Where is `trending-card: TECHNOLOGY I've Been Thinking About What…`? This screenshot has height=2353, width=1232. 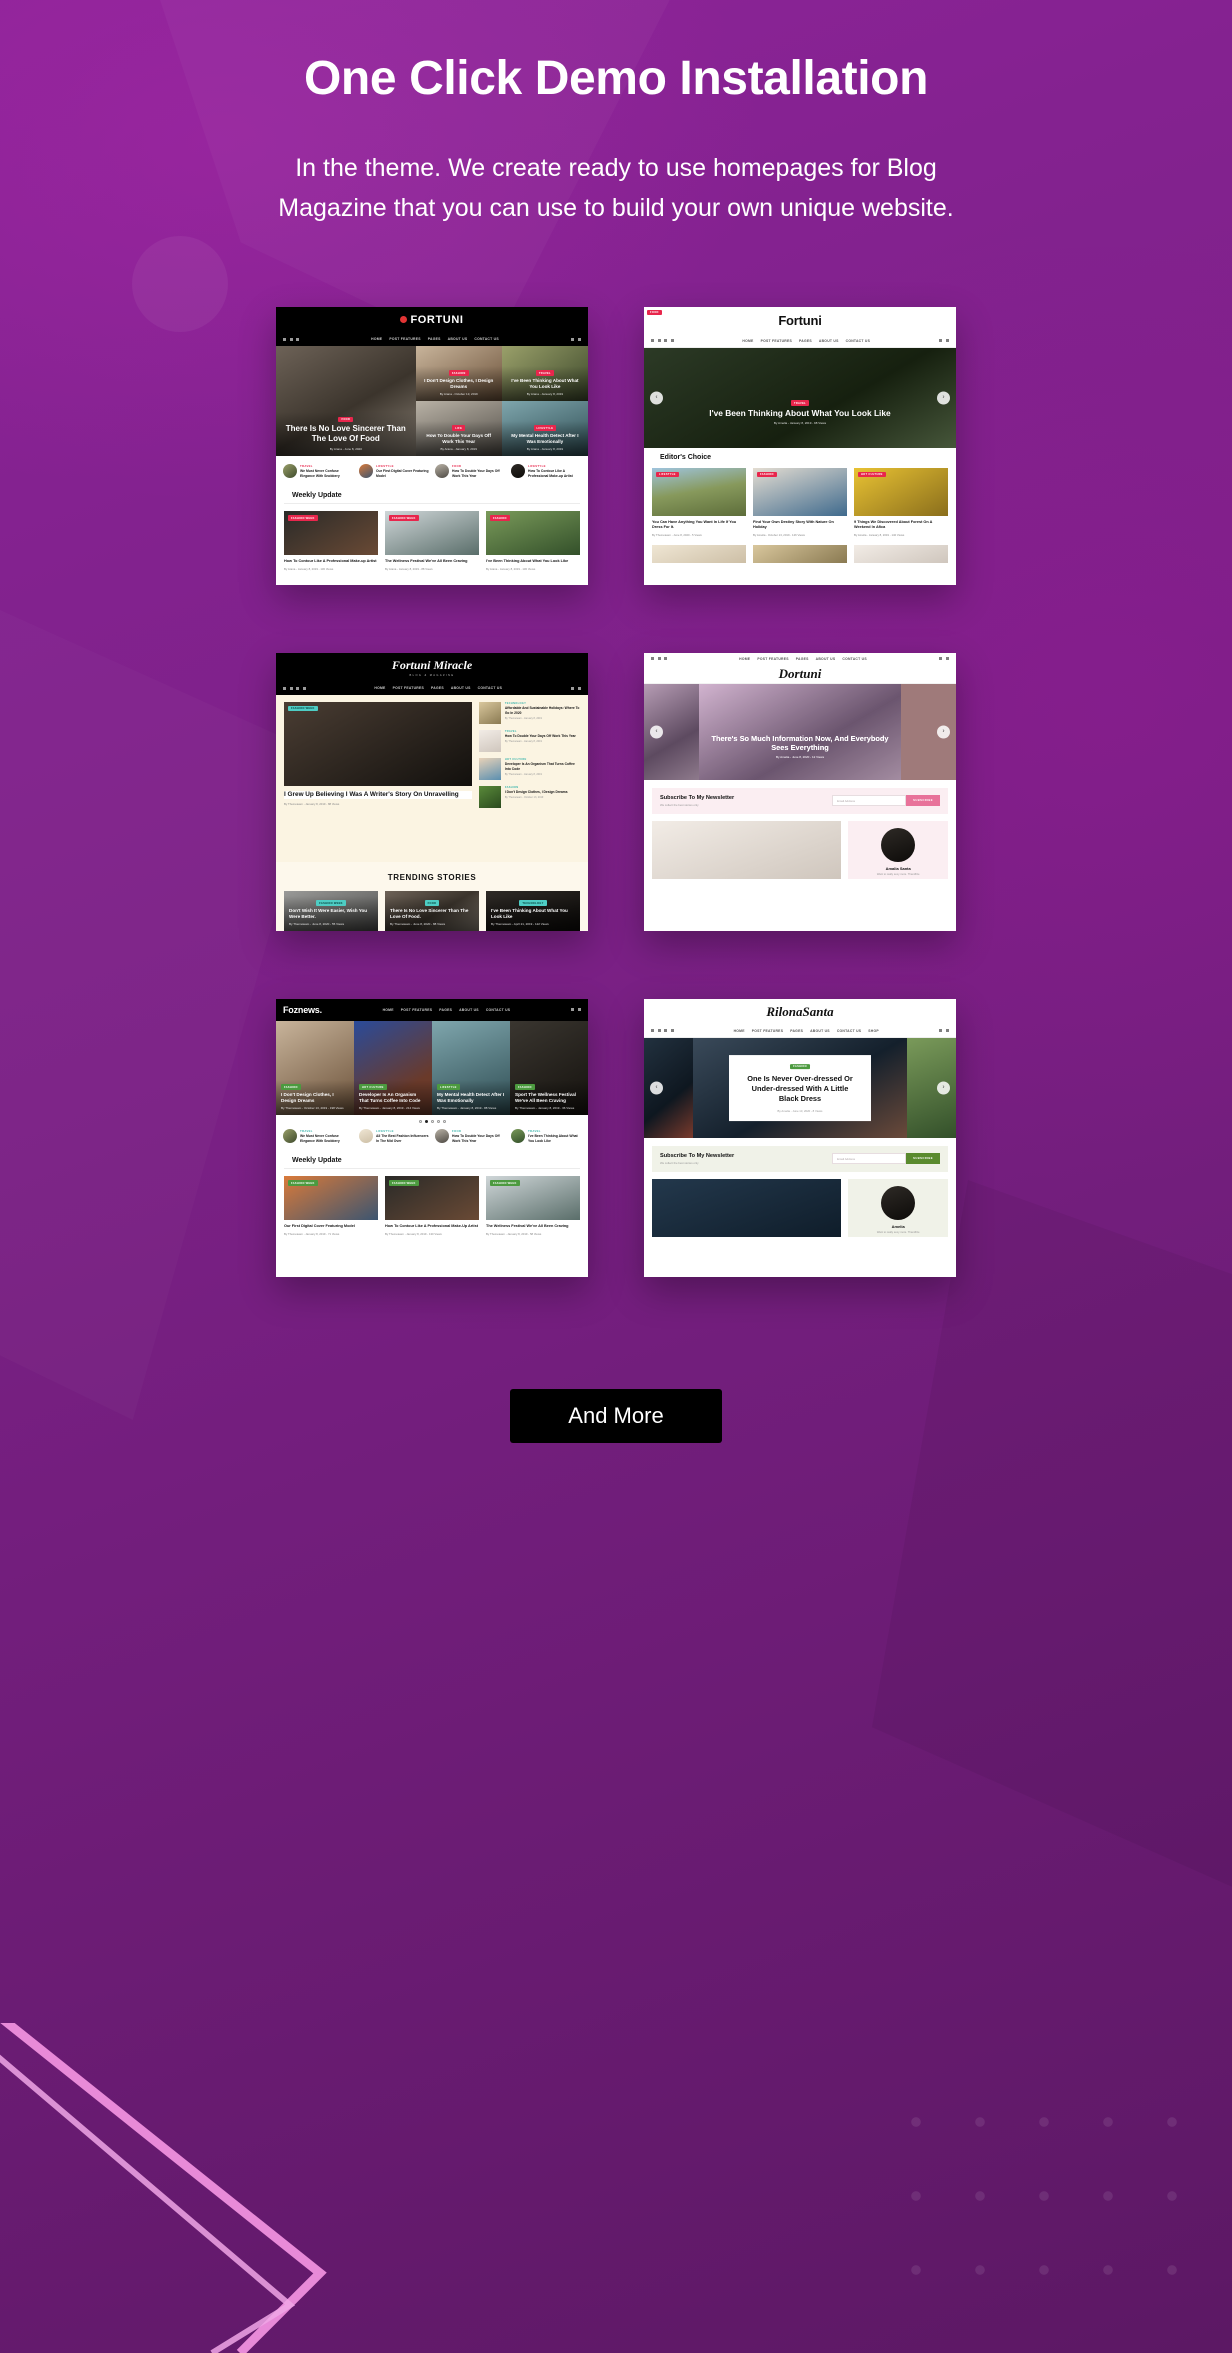 trending-card: TECHNOLOGY I've Been Thinking About What… is located at coordinates (533, 910).